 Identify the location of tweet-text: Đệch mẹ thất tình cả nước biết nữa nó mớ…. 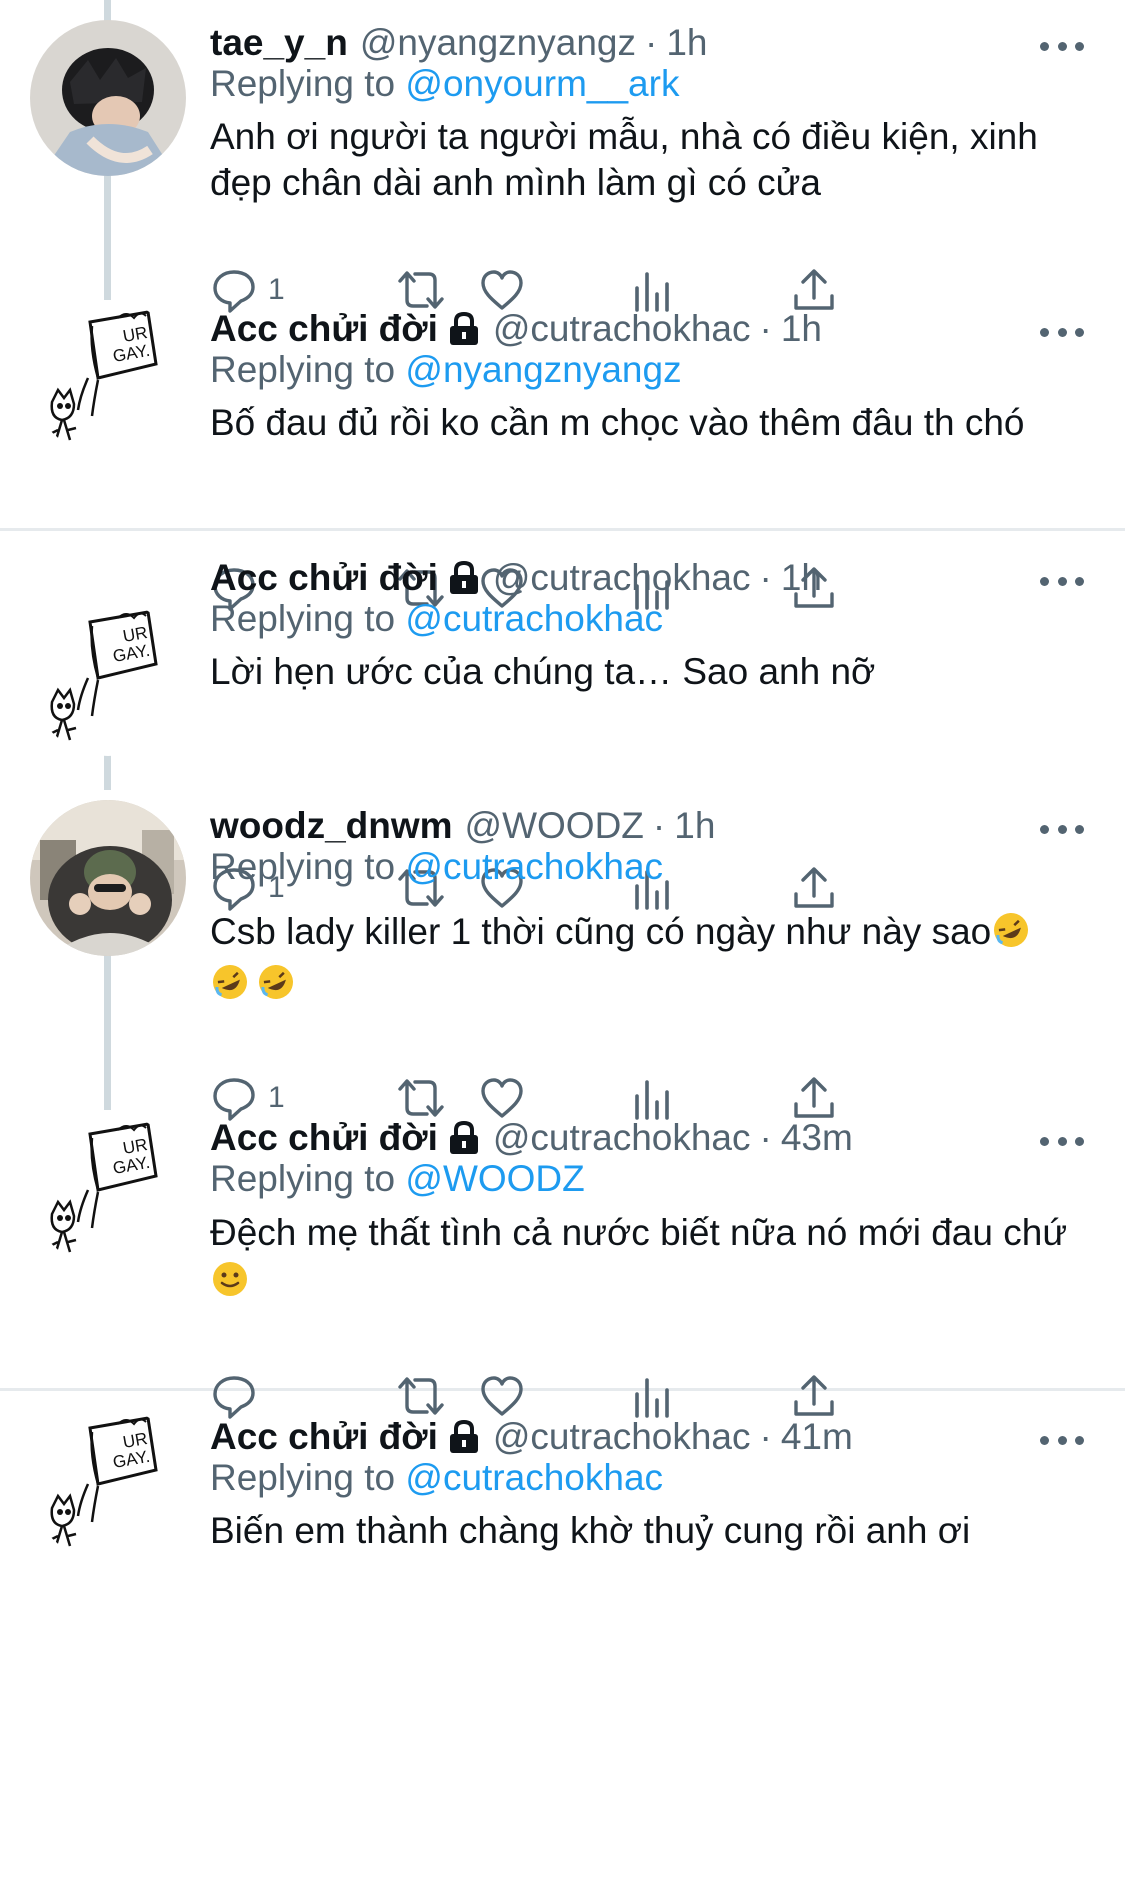
(650, 1257).